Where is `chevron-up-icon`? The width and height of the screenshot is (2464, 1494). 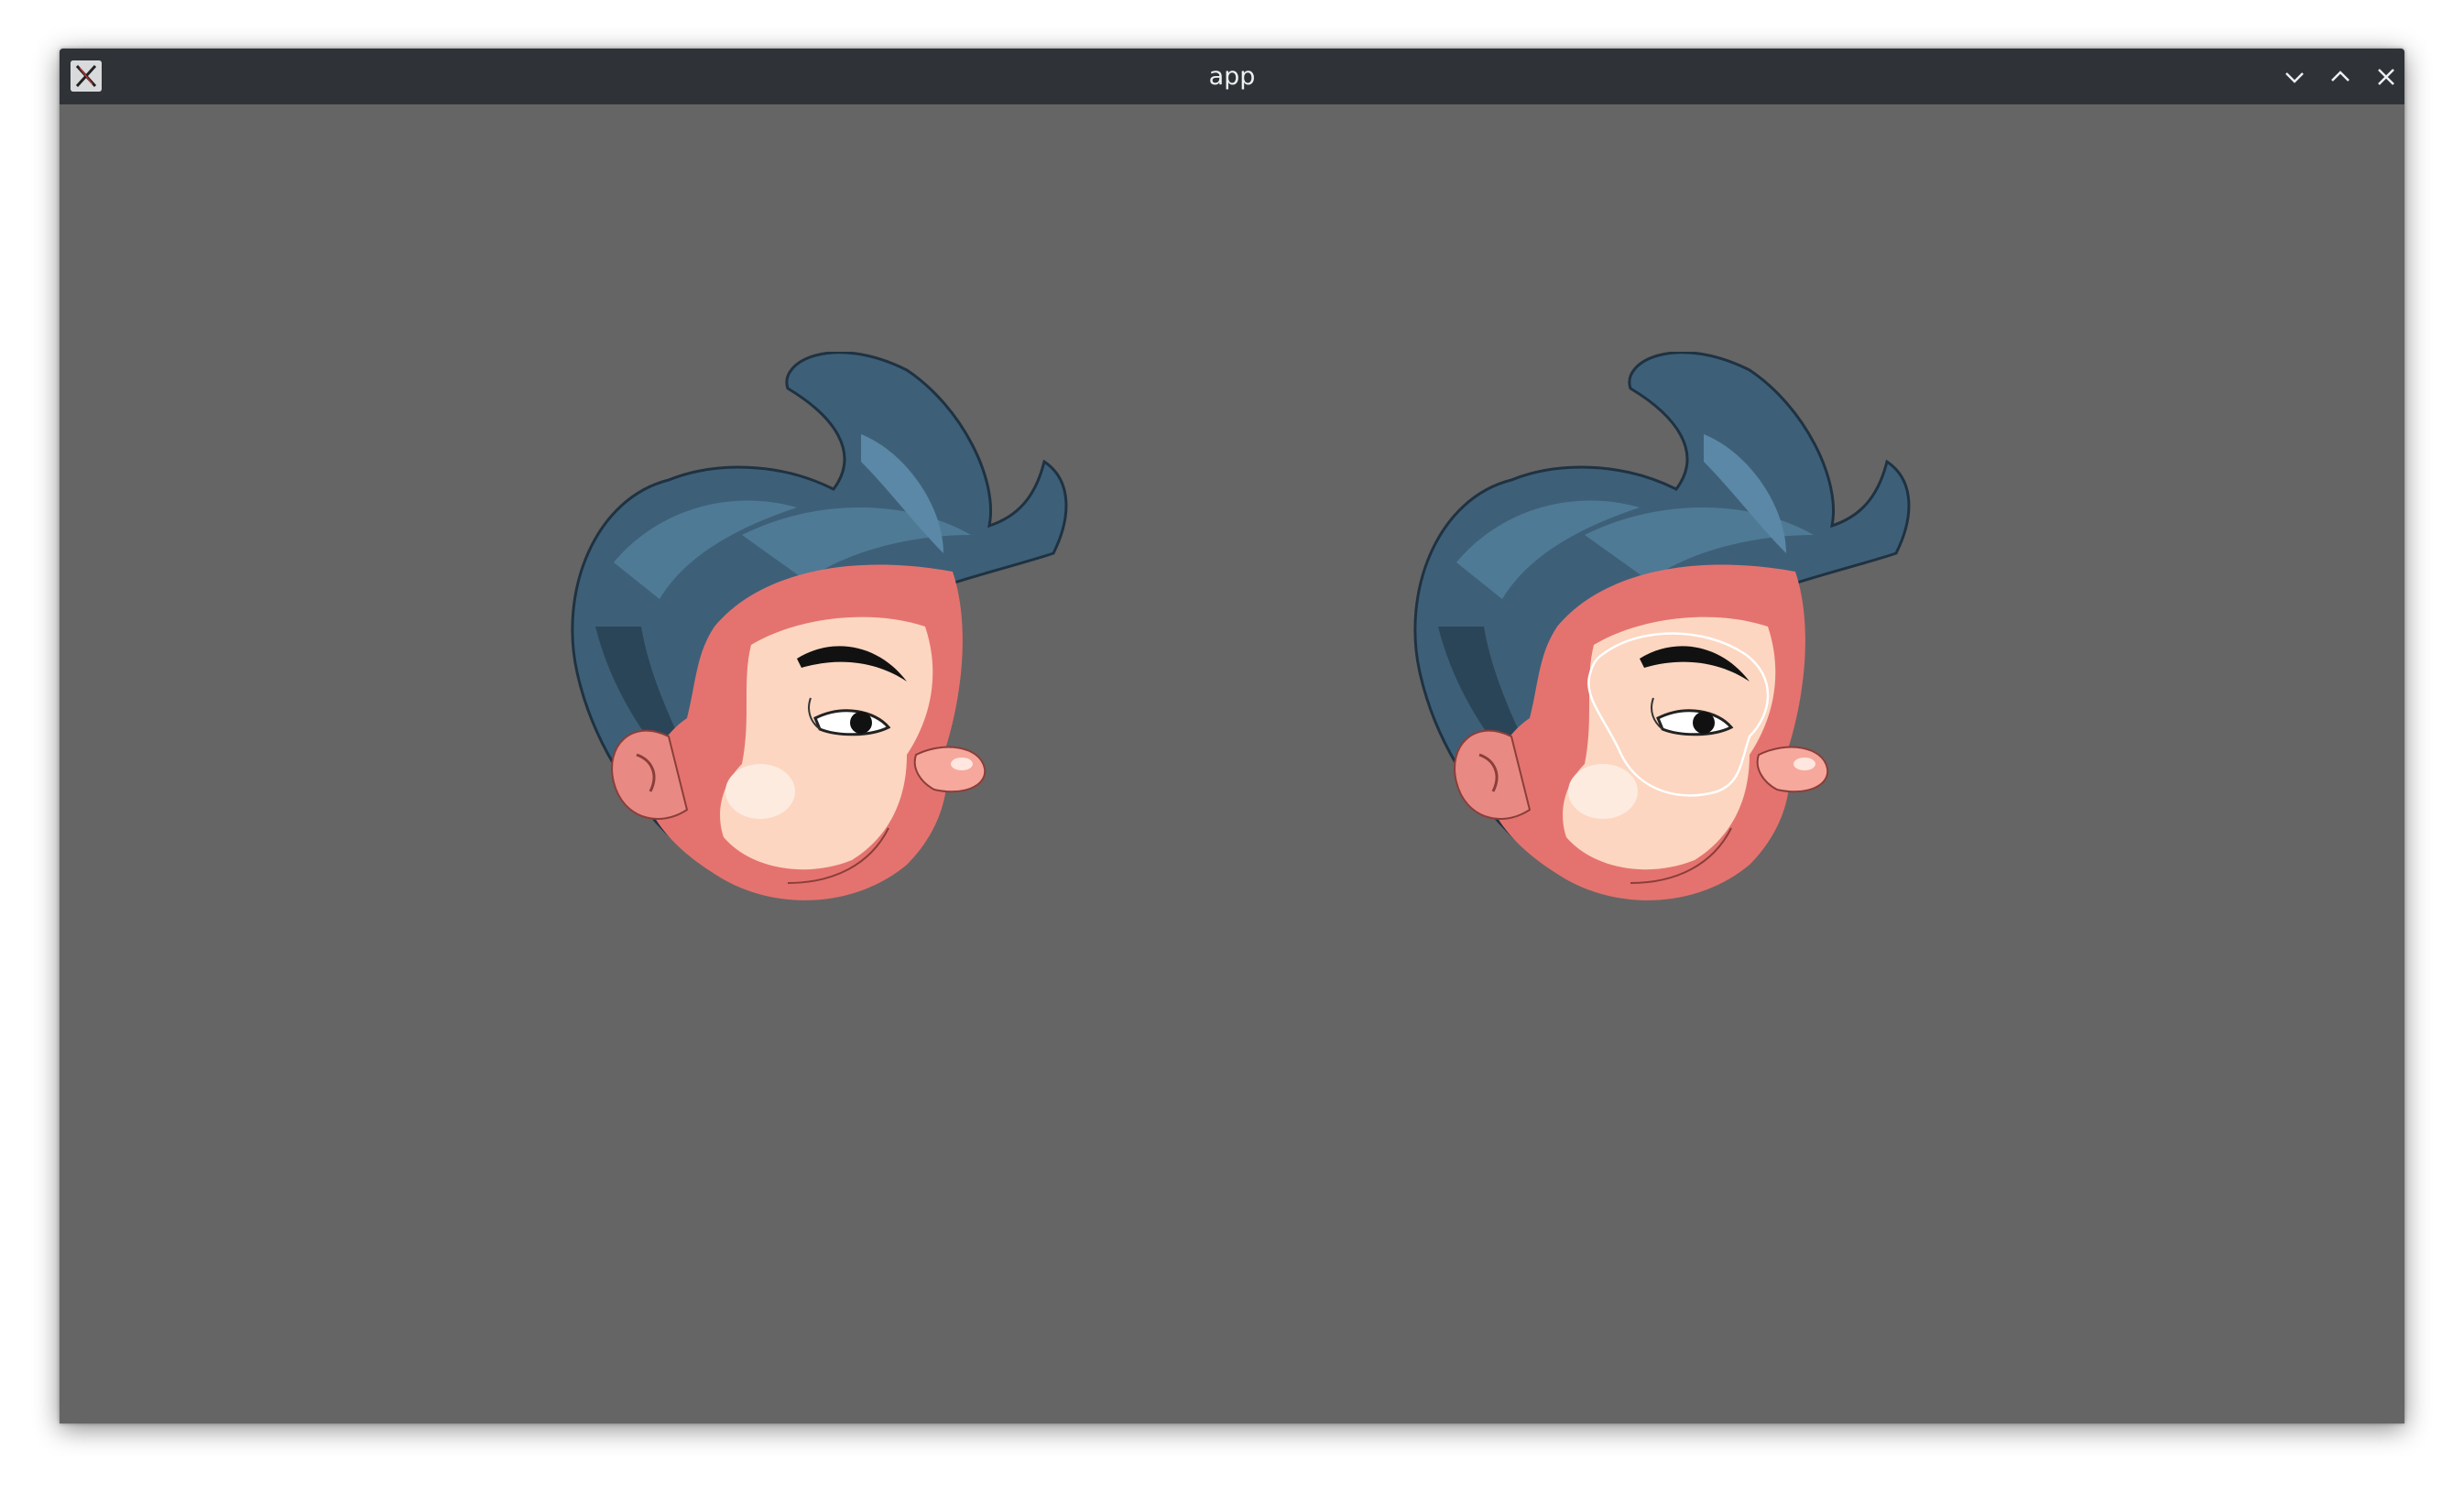 chevron-up-icon is located at coordinates (2340, 76).